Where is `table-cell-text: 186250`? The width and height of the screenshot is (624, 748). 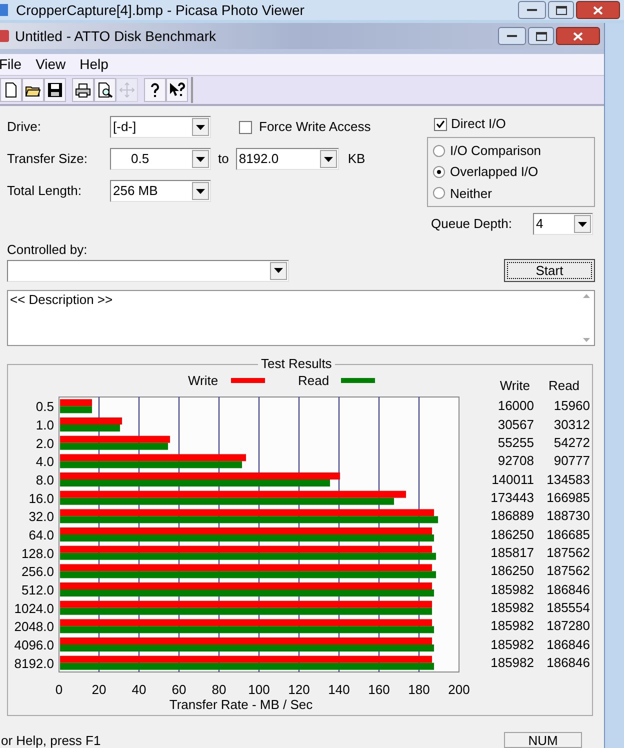 table-cell-text: 186250 is located at coordinates (512, 535).